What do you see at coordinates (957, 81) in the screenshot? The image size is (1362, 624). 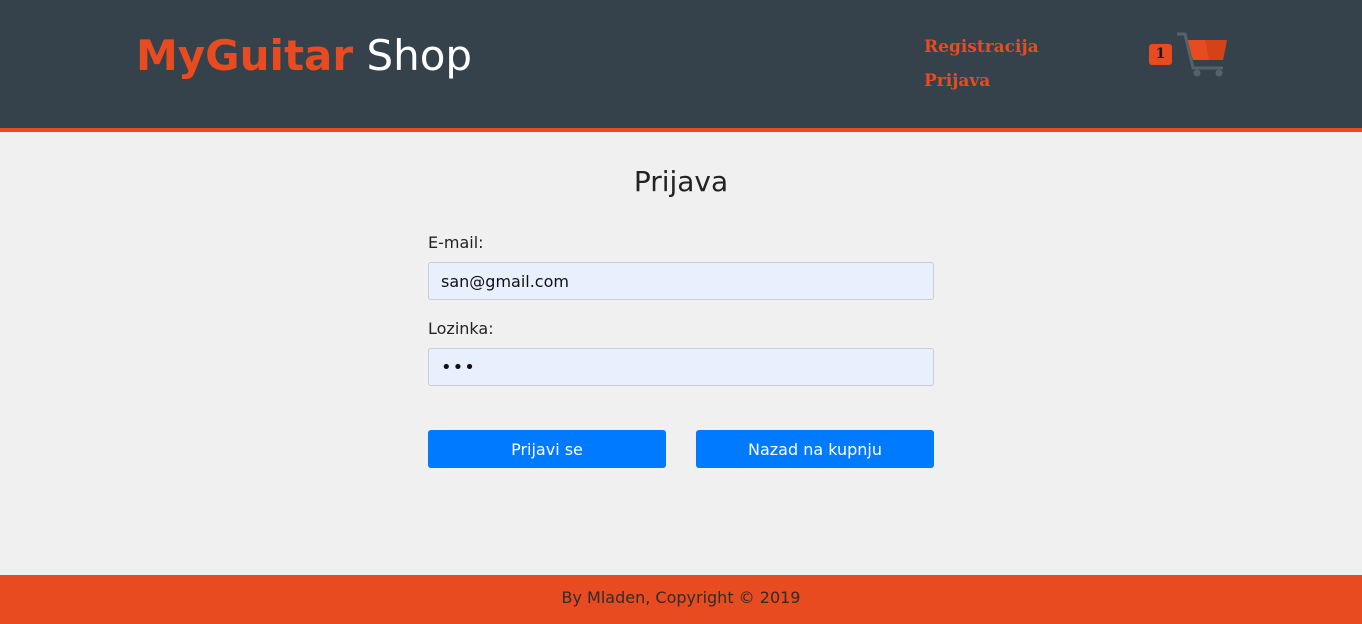 I see `nav-login-link: Prijava` at bounding box center [957, 81].